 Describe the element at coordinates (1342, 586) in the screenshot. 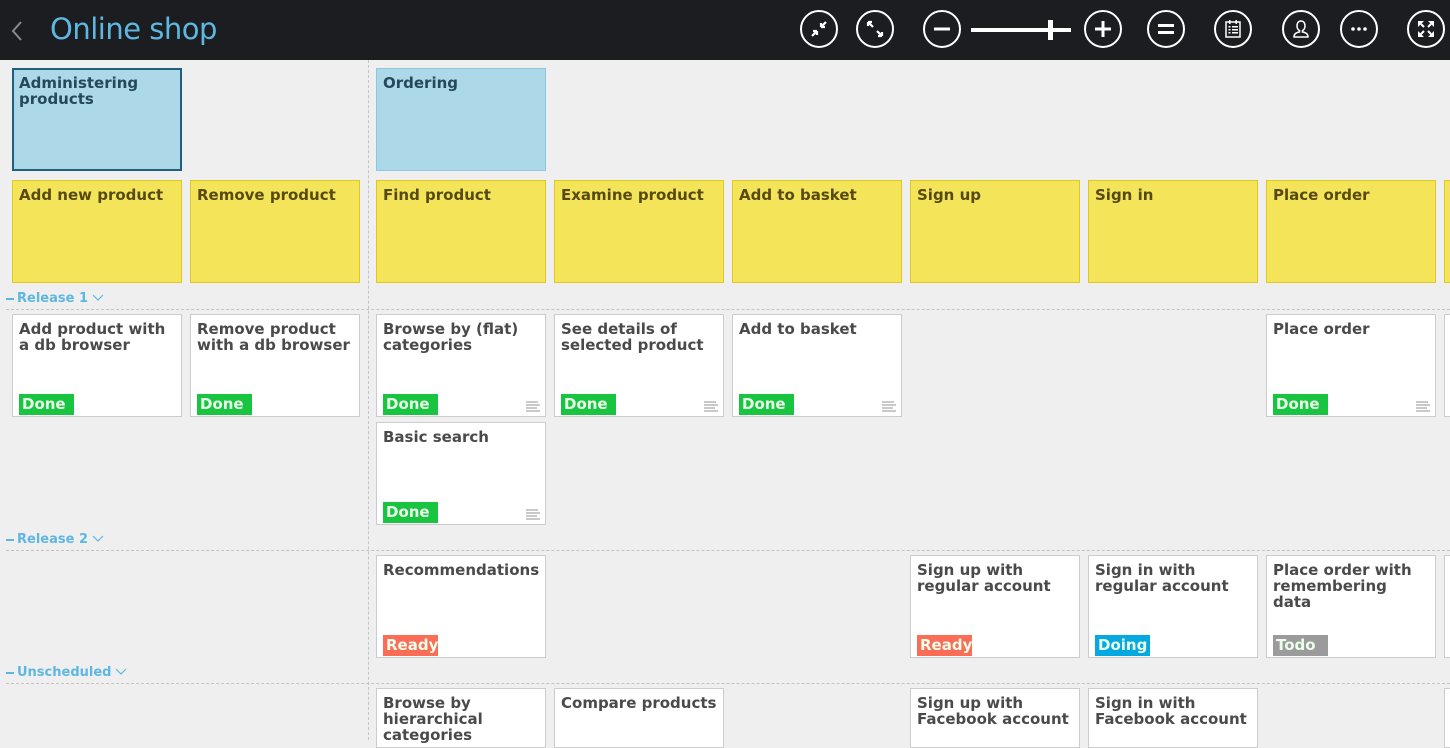

I see `card-title: Place order with remembering data` at that location.